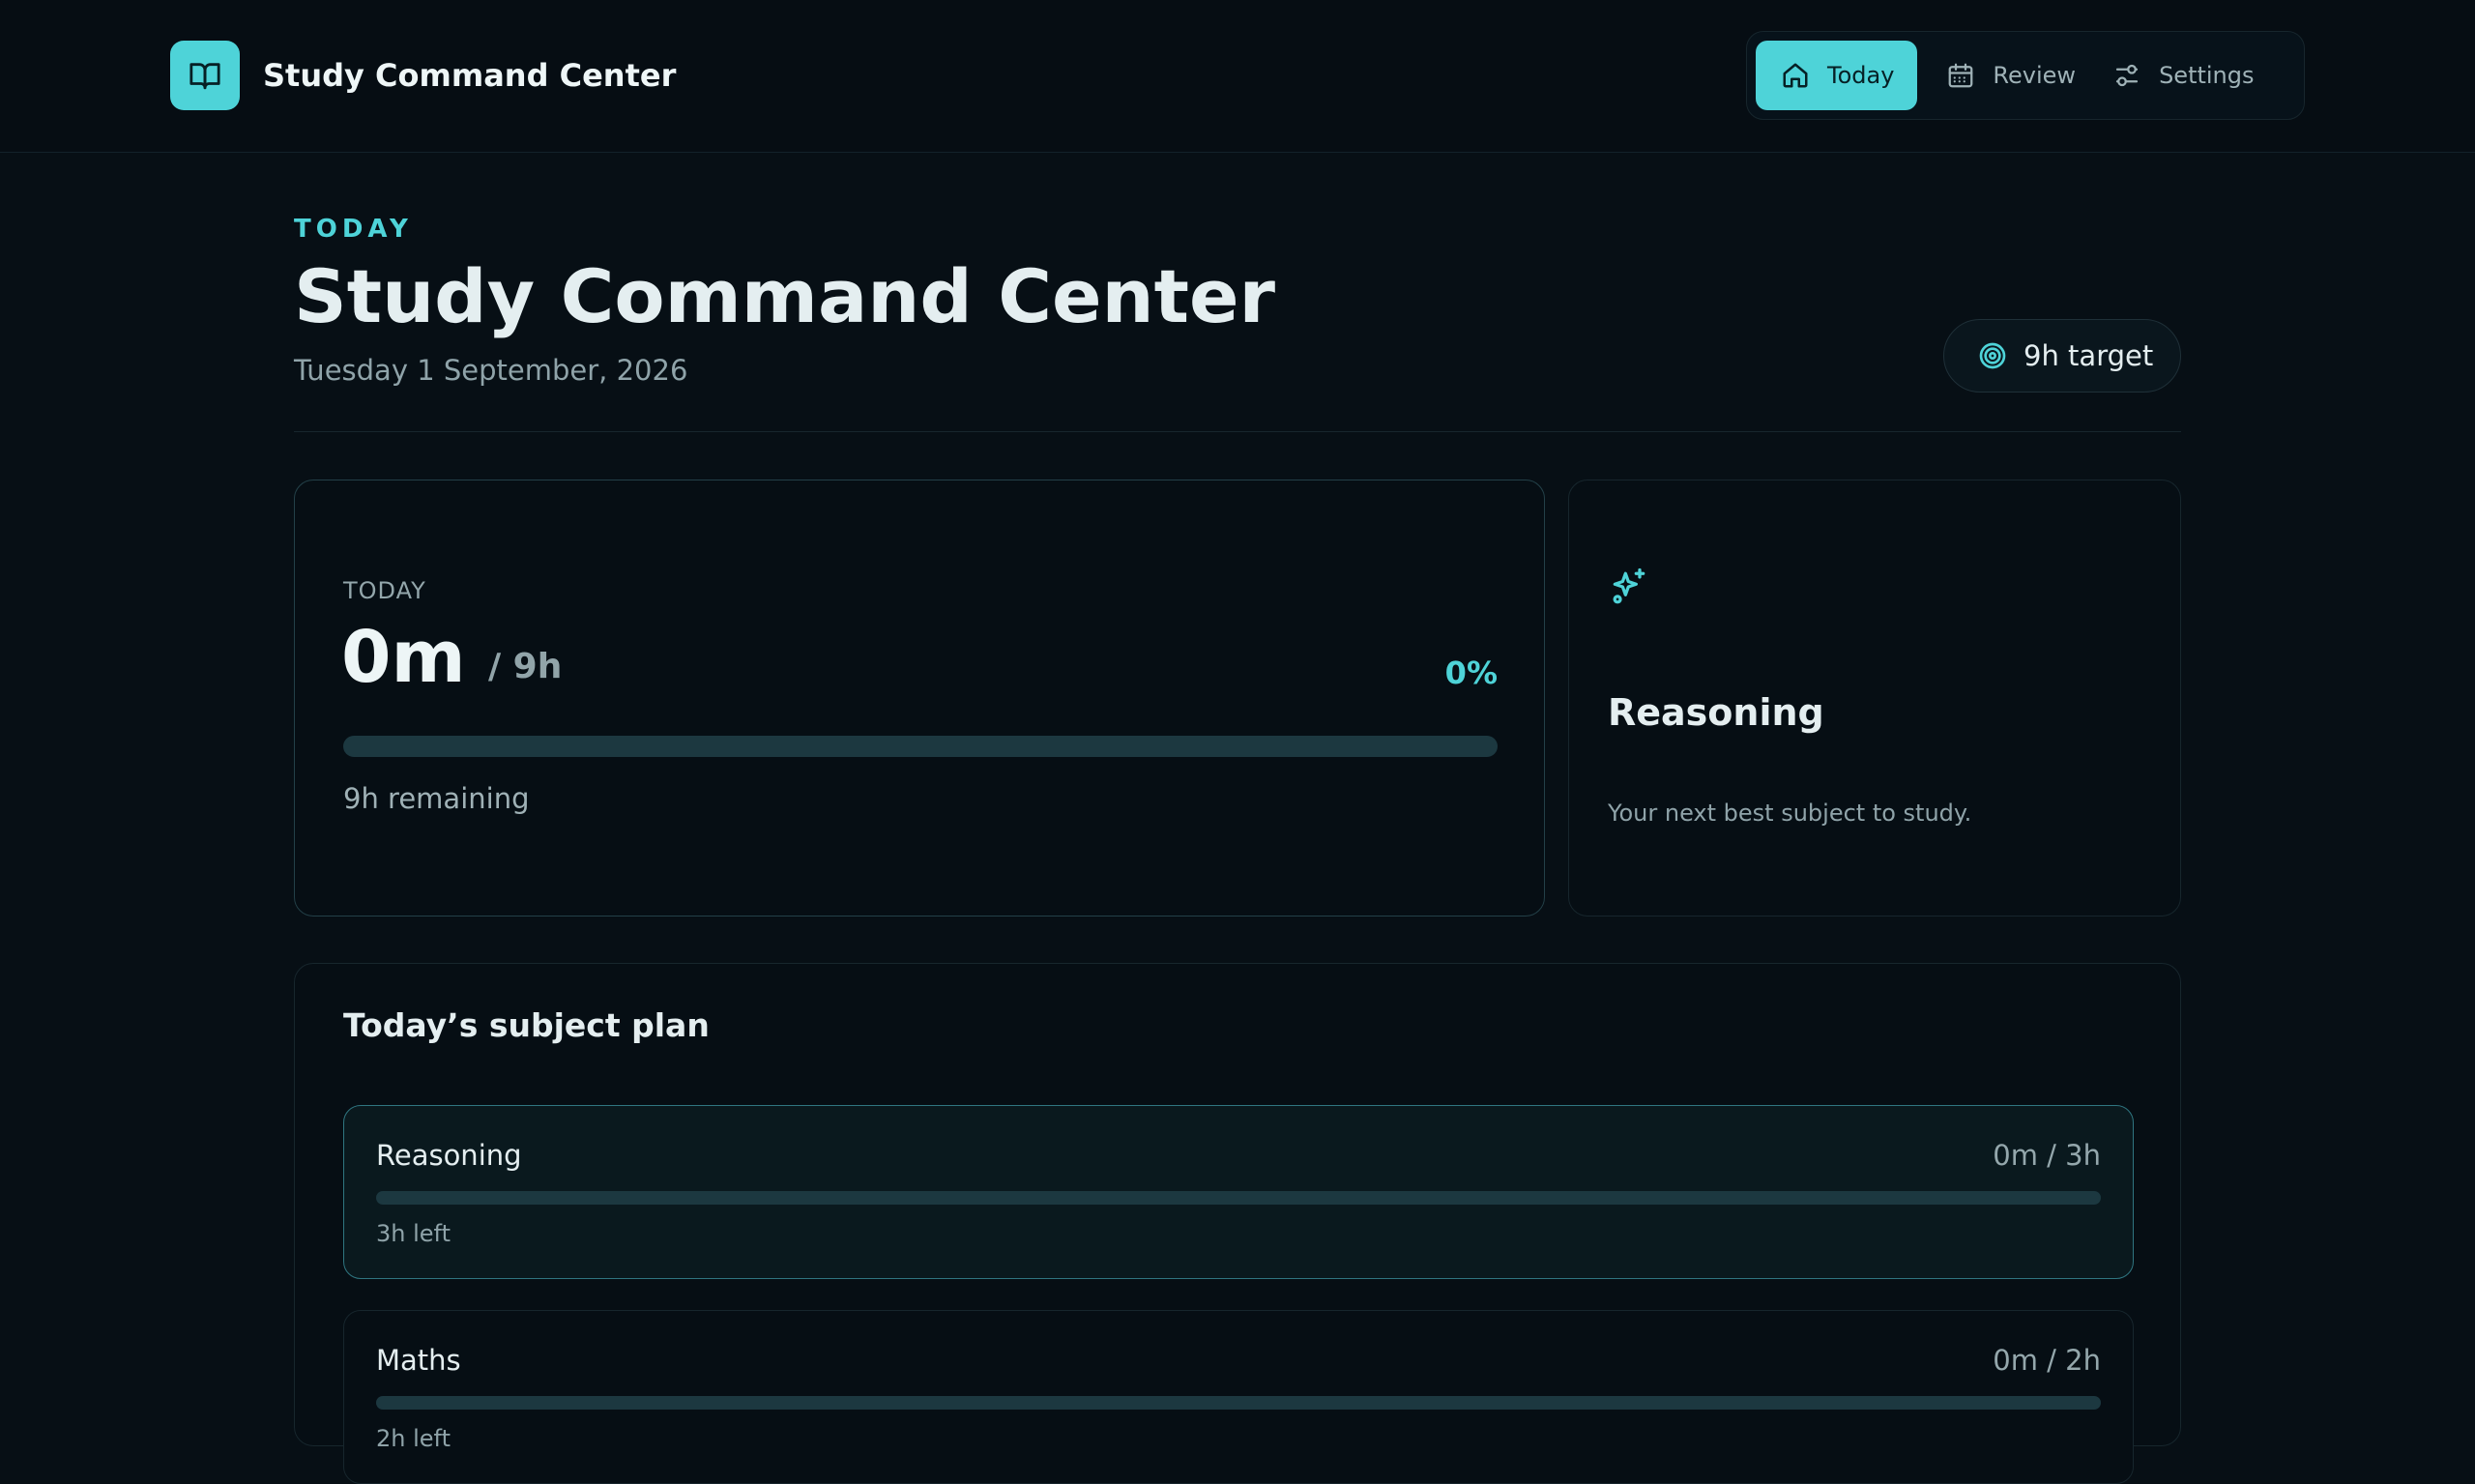 Image resolution: width=2475 pixels, height=1484 pixels. I want to click on nav-item-label: Settings, so click(2207, 75).